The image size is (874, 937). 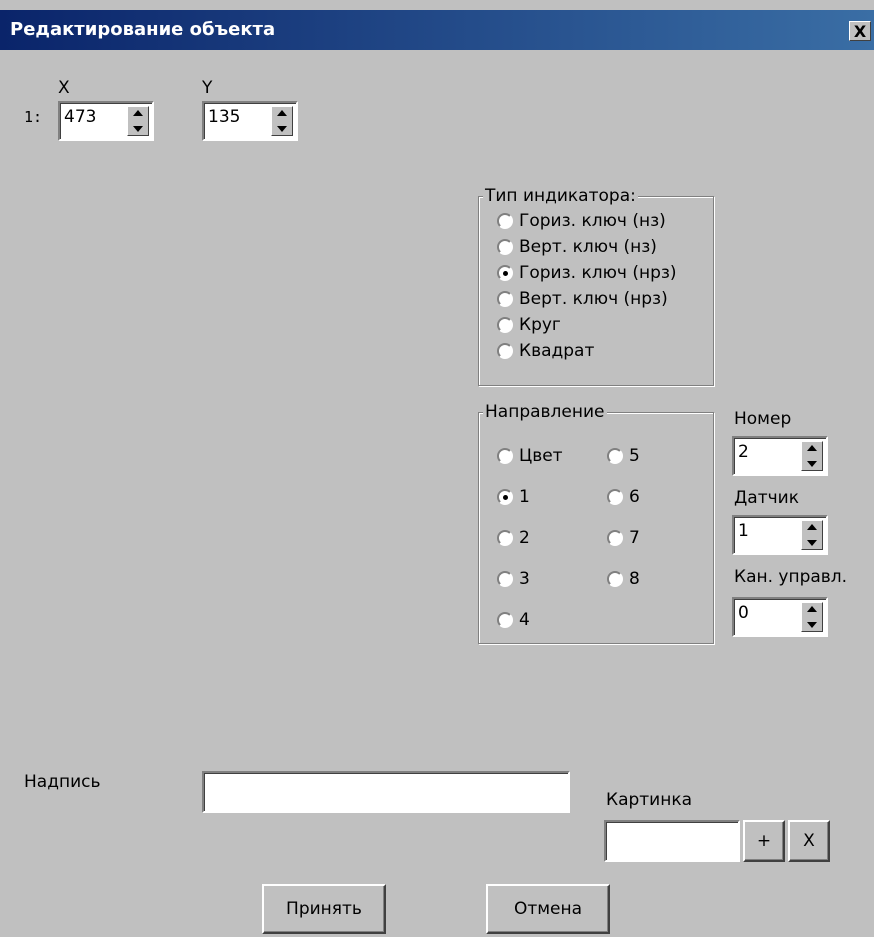 What do you see at coordinates (282, 121) in the screenshot?
I see `y-spin-arrows-icon` at bounding box center [282, 121].